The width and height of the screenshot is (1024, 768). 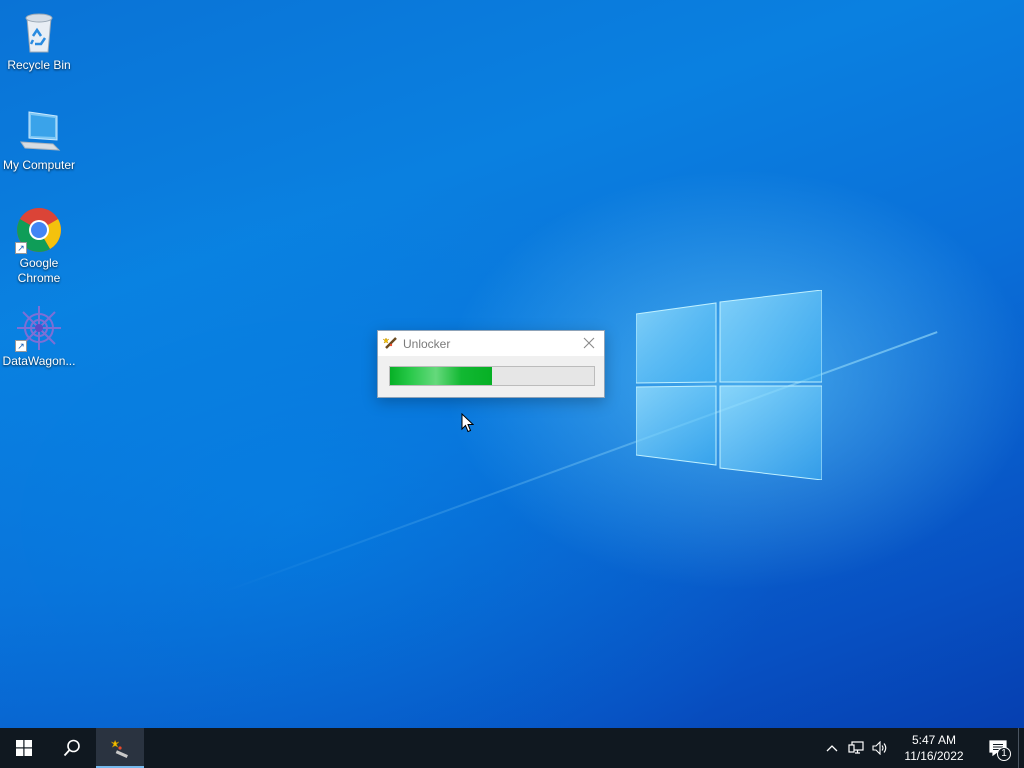 I want to click on chevron-up-icon, so click(x=832, y=748).